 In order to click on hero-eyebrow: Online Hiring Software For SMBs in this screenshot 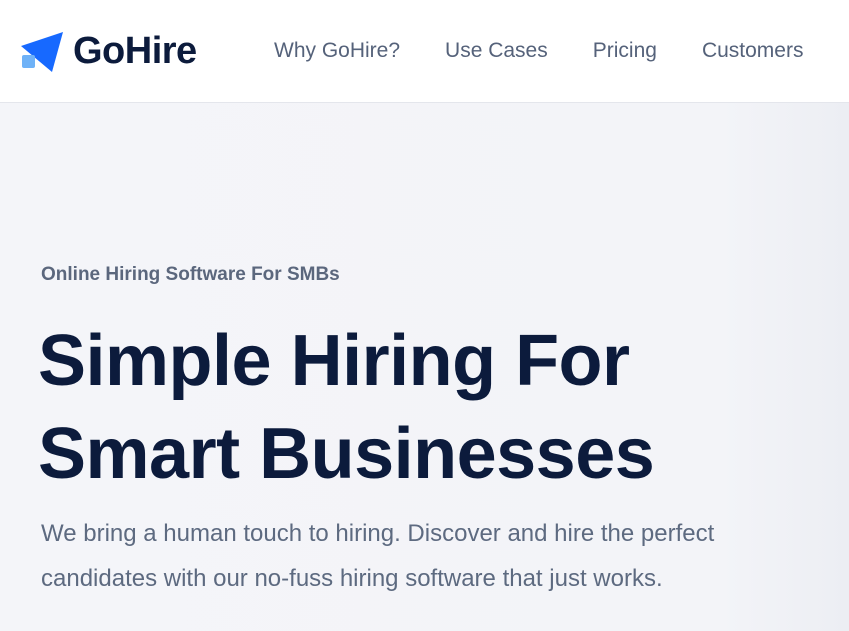, I will do `click(190, 274)`.